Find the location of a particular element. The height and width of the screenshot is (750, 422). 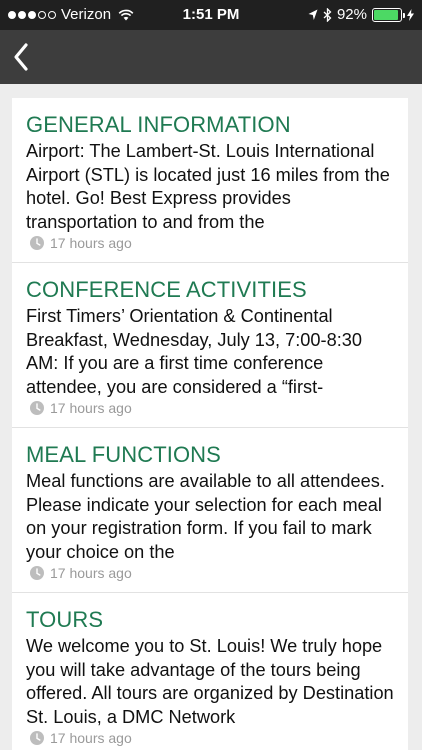

location-arrow-icon is located at coordinates (313, 14).